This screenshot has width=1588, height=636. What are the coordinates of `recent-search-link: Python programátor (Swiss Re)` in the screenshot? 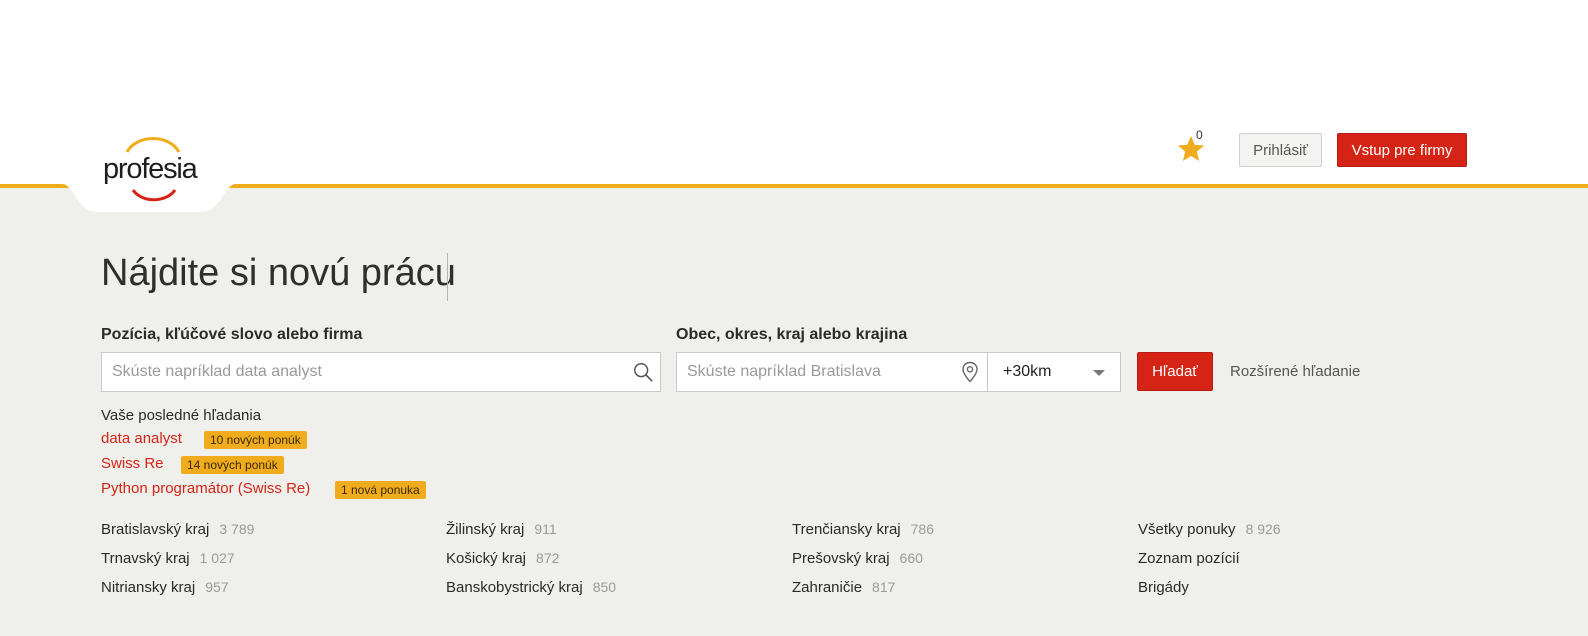 It's located at (205, 488).